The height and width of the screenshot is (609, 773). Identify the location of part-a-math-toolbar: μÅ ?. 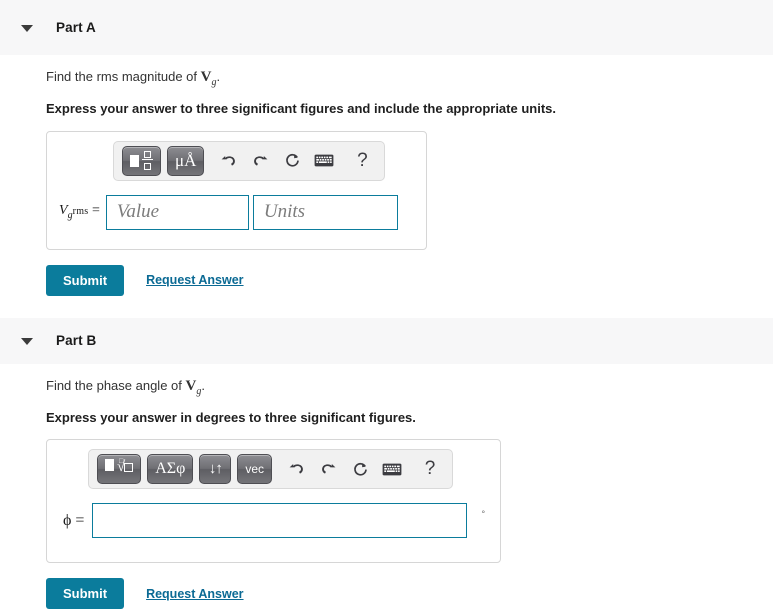
(249, 160).